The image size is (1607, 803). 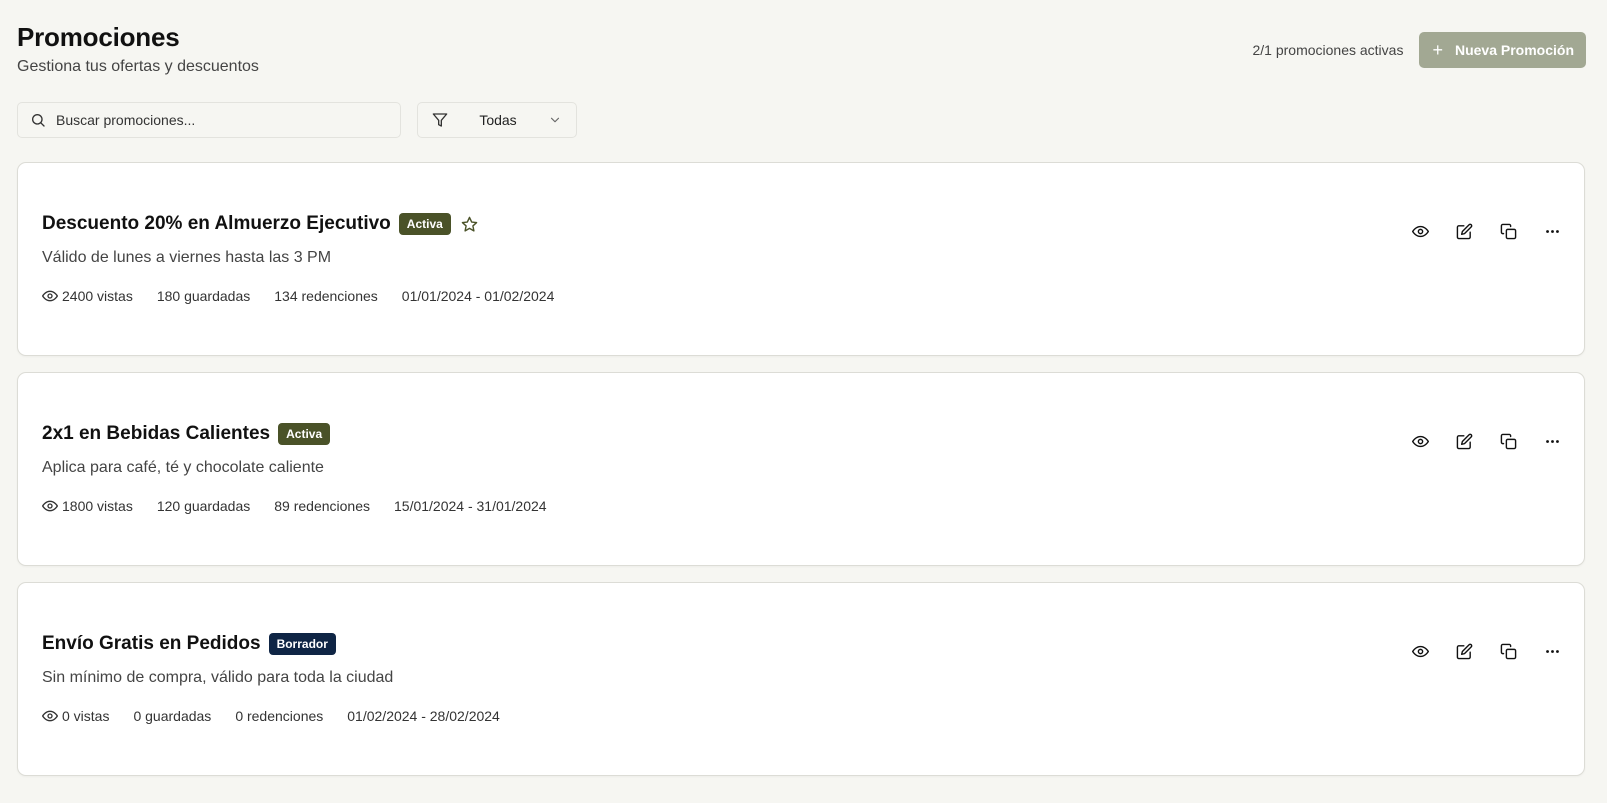 What do you see at coordinates (38, 120) in the screenshot?
I see `search-icon` at bounding box center [38, 120].